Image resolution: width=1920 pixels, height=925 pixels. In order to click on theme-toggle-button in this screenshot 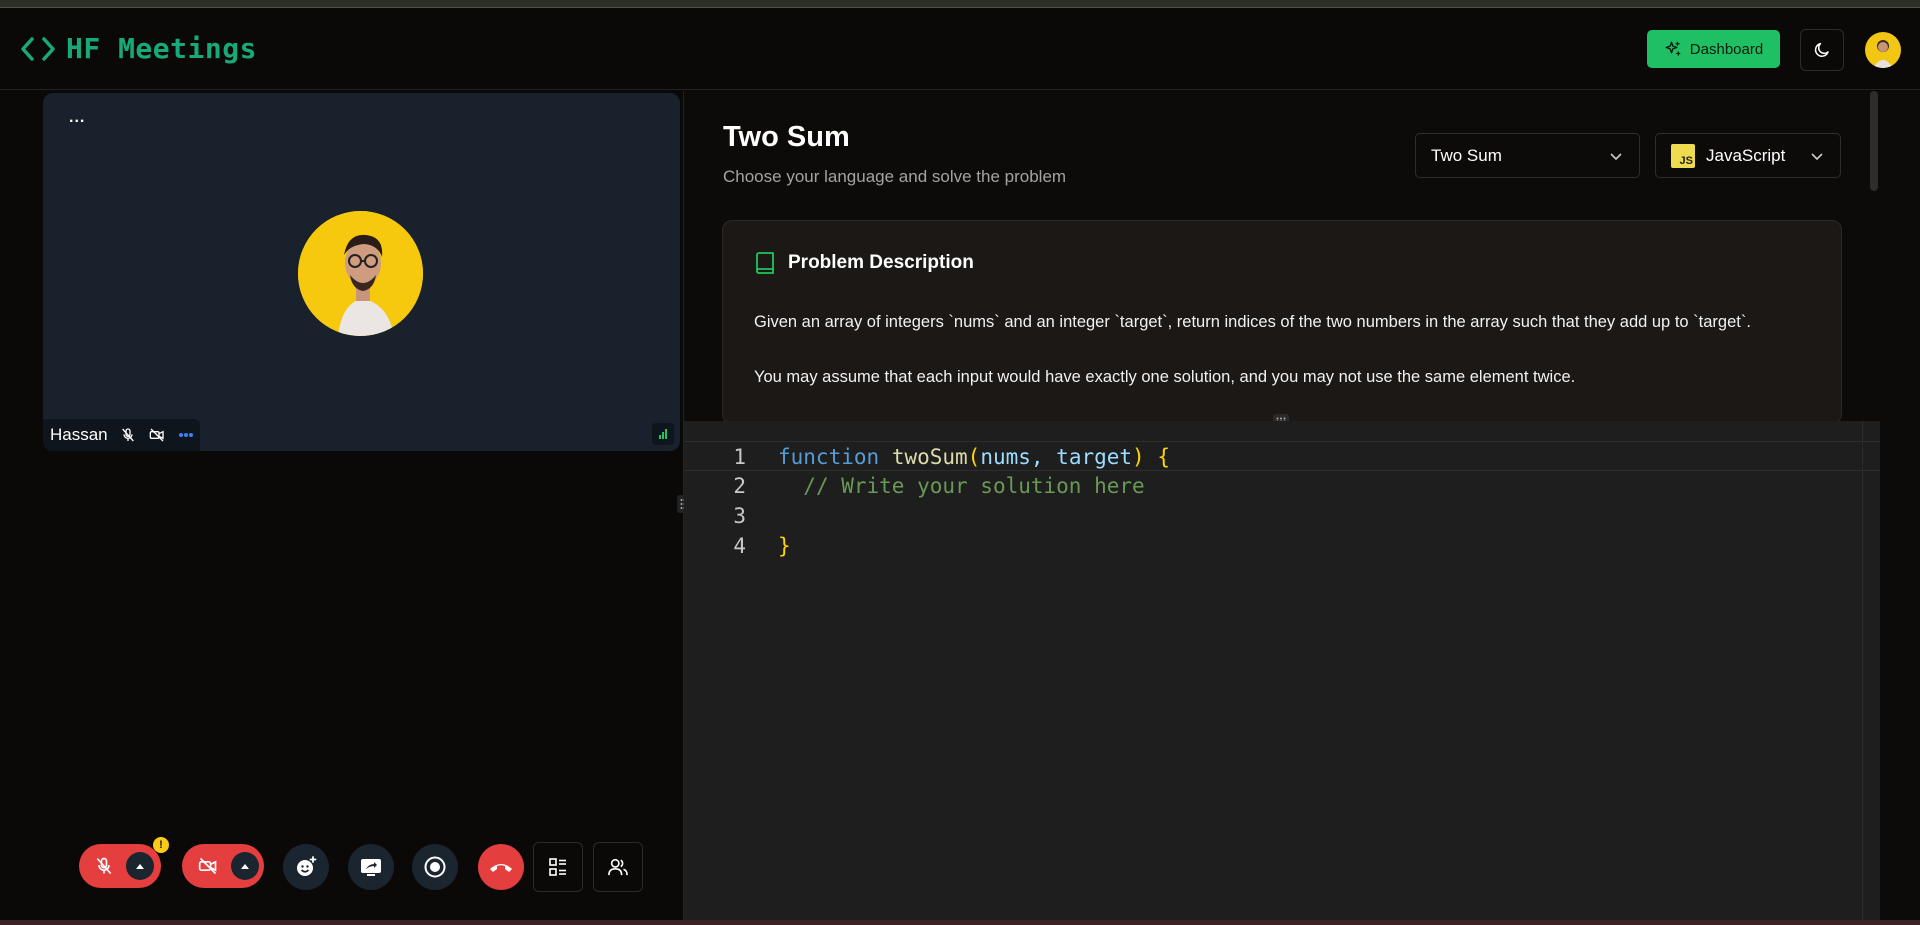, I will do `click(1822, 50)`.